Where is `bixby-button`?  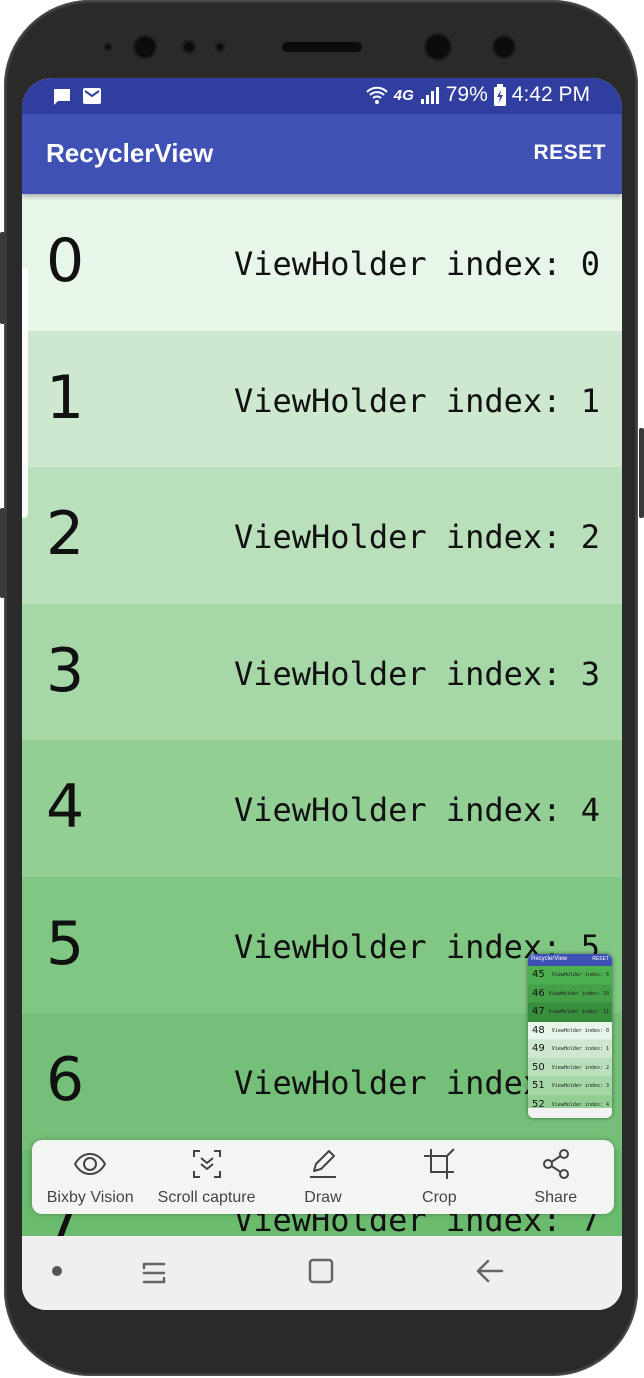
bixby-button is located at coordinates (2, 553).